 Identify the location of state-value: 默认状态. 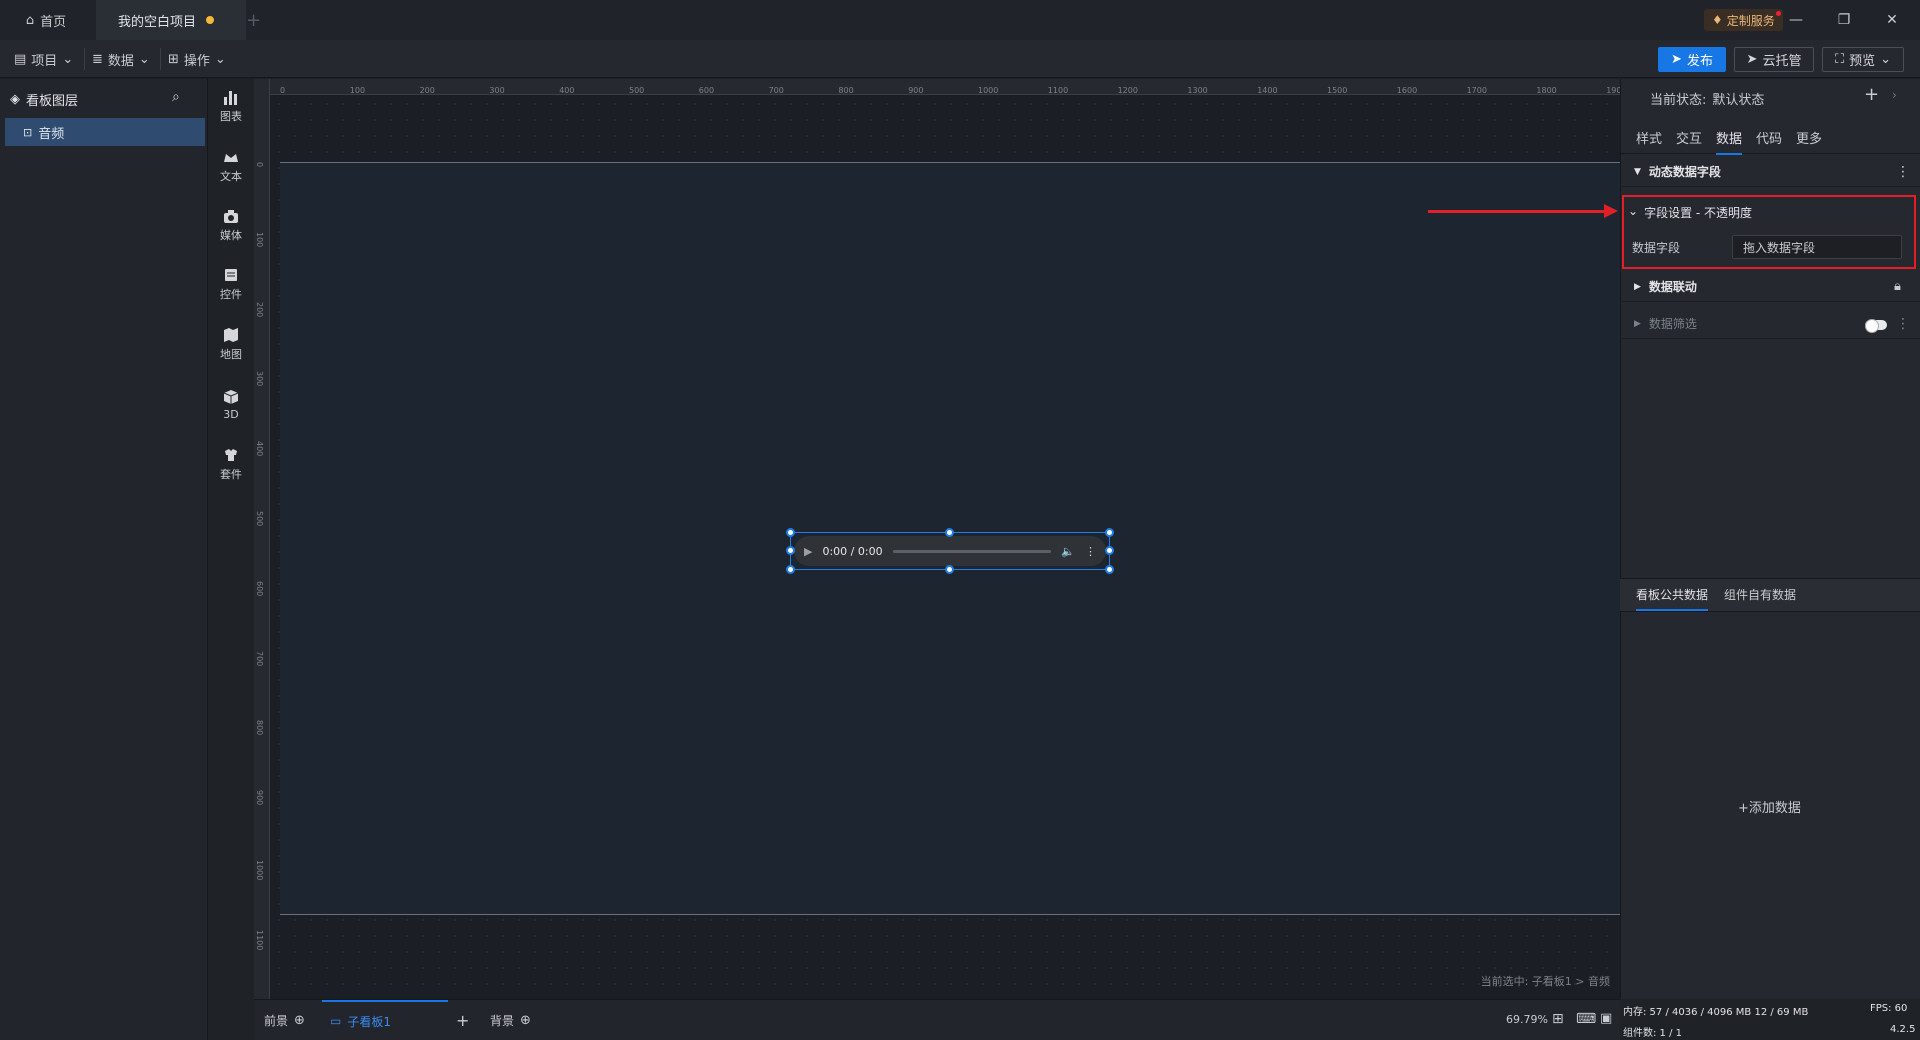
(1738, 98).